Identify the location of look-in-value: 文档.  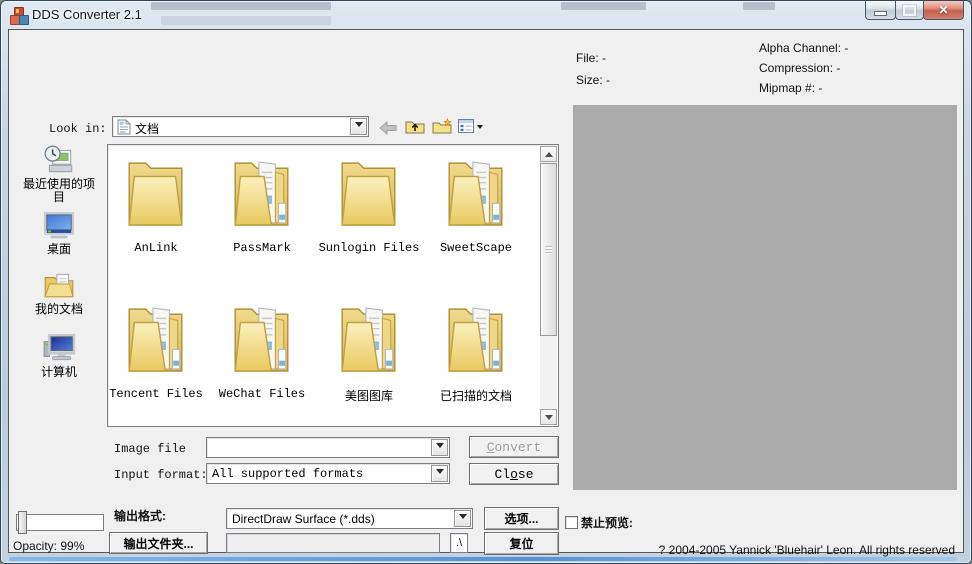
(147, 129).